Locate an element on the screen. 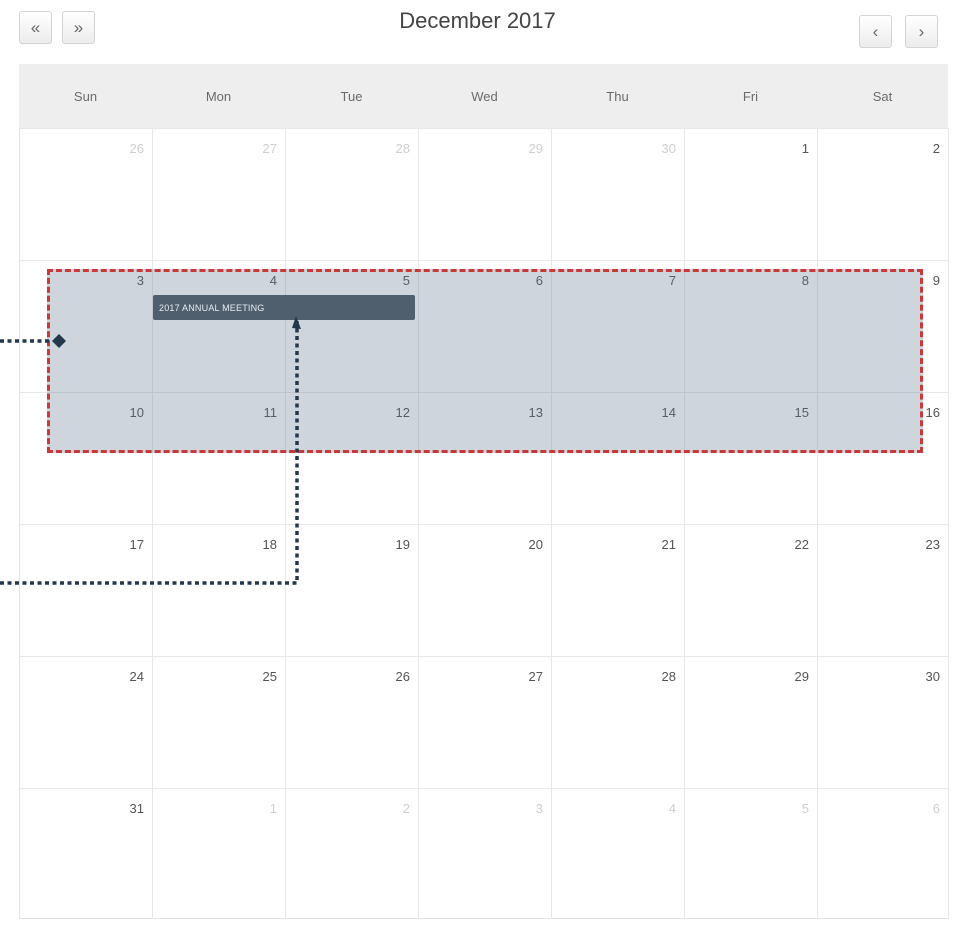  day-number: 9 is located at coordinates (936, 280).